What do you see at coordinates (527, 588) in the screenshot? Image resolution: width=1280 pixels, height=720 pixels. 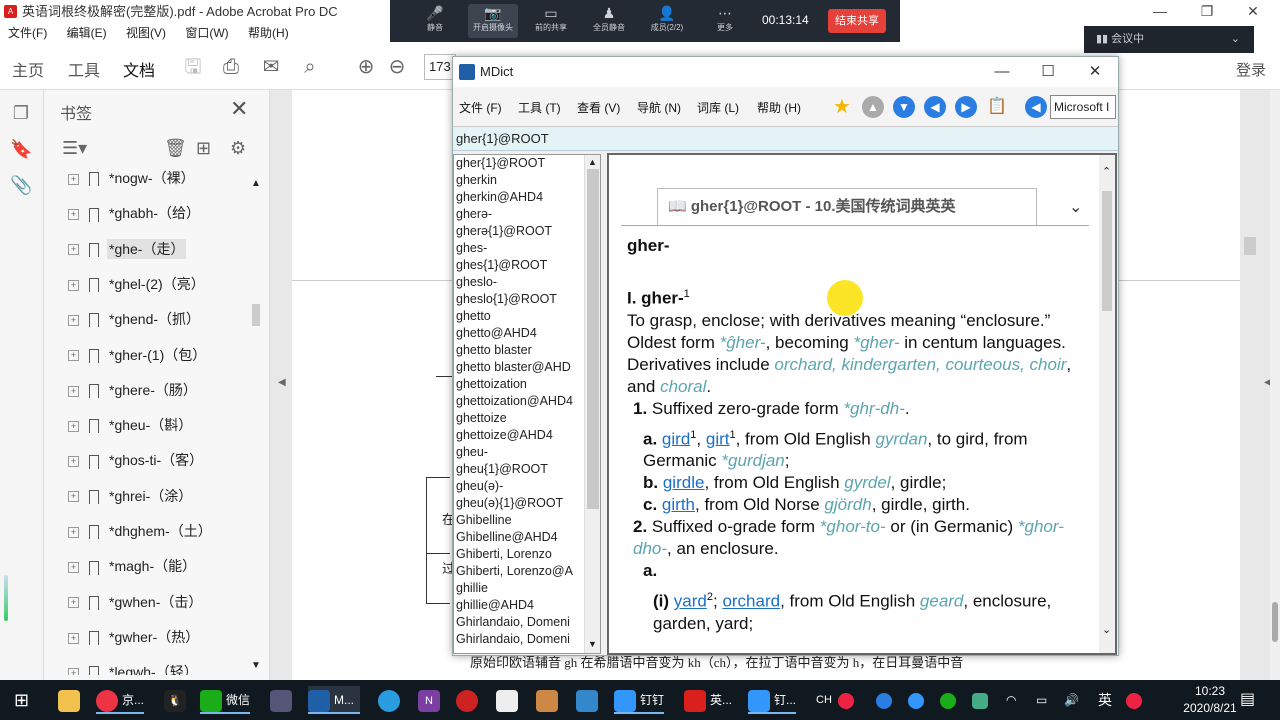 I see `word-list-item: ghillie` at bounding box center [527, 588].